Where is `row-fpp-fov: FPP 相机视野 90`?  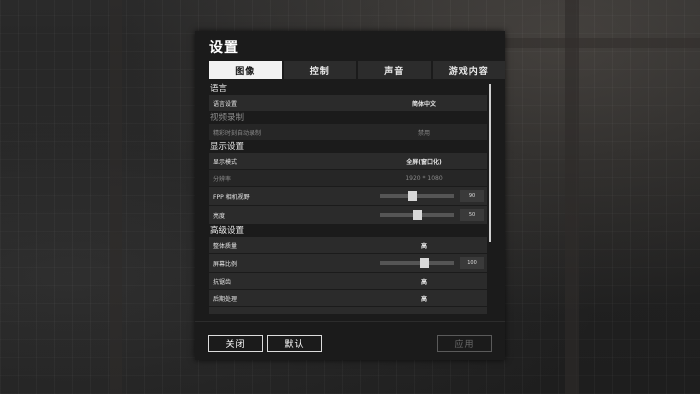
row-fpp-fov: FPP 相机视野 90 is located at coordinates (348, 196).